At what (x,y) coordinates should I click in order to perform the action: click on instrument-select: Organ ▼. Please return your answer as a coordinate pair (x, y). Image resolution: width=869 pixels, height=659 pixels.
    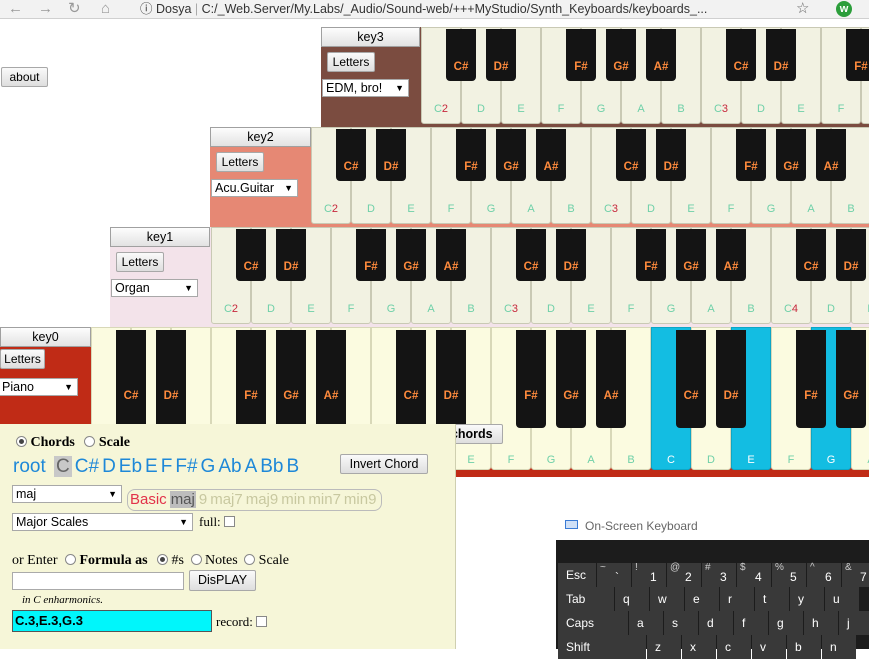
    Looking at the image, I should click on (154, 288).